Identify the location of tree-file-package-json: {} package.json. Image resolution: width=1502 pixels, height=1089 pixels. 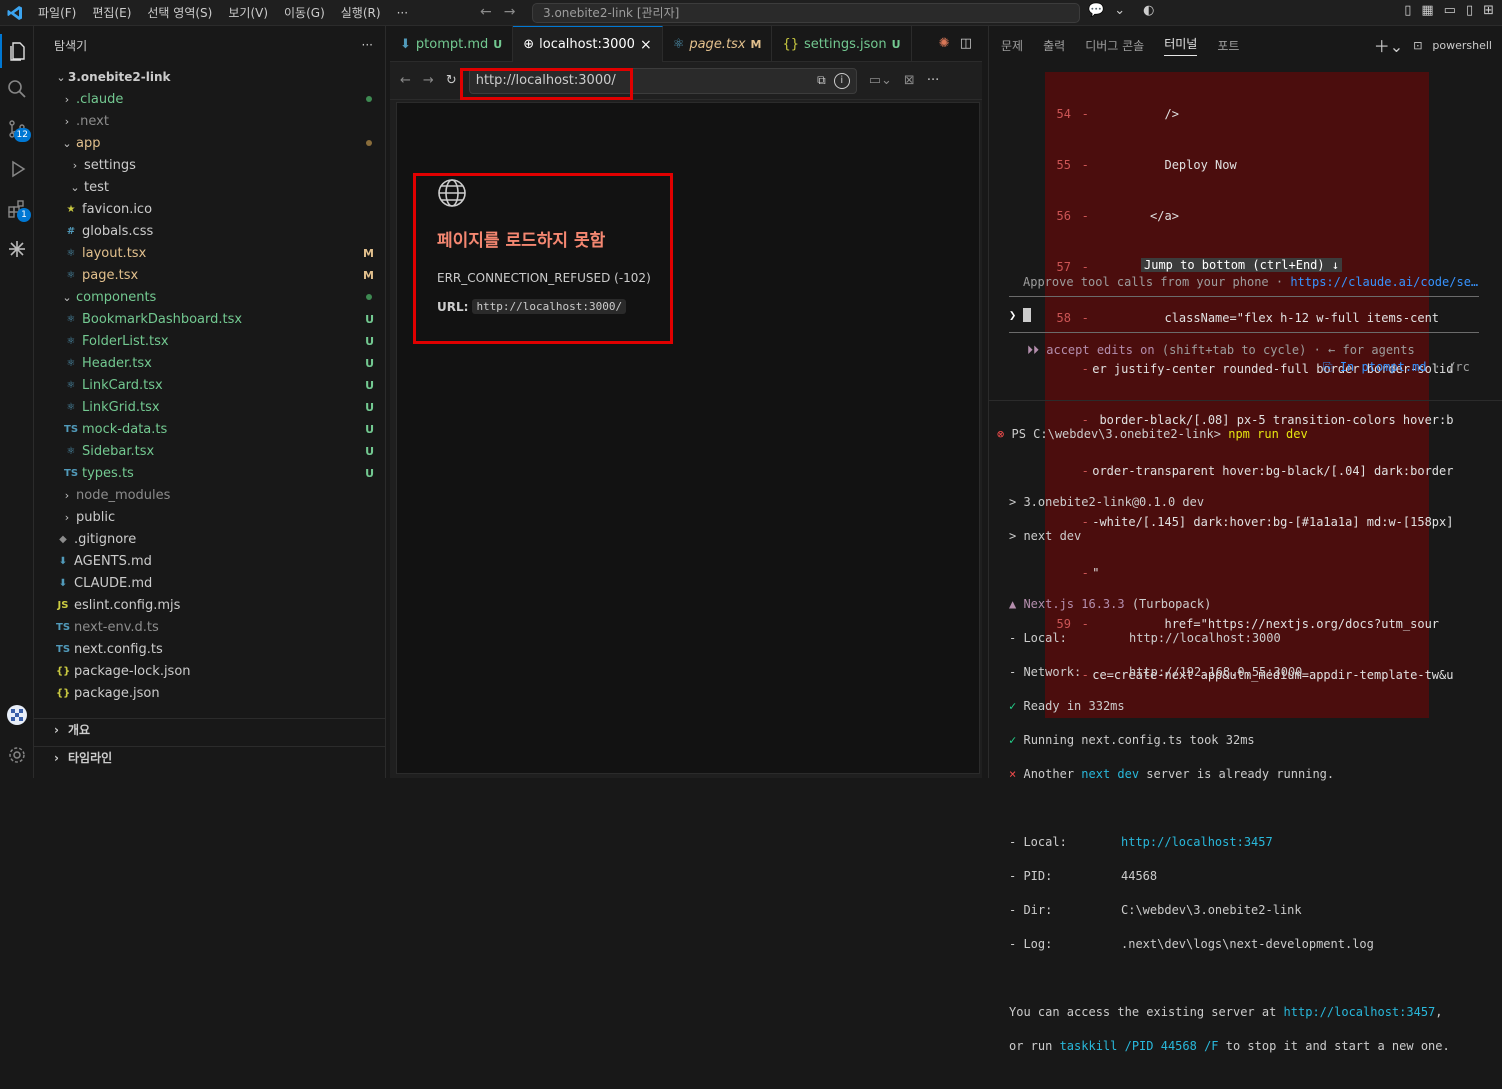
(210, 693).